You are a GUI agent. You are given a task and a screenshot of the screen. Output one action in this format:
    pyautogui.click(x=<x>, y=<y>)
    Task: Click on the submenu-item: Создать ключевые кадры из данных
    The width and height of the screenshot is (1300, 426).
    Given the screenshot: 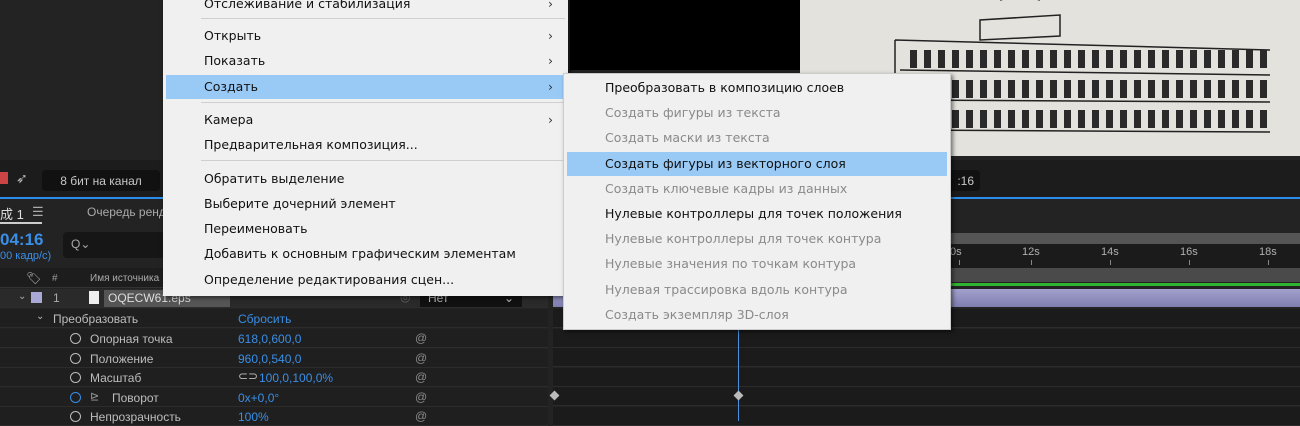 What is the action you would take?
    pyautogui.click(x=757, y=189)
    